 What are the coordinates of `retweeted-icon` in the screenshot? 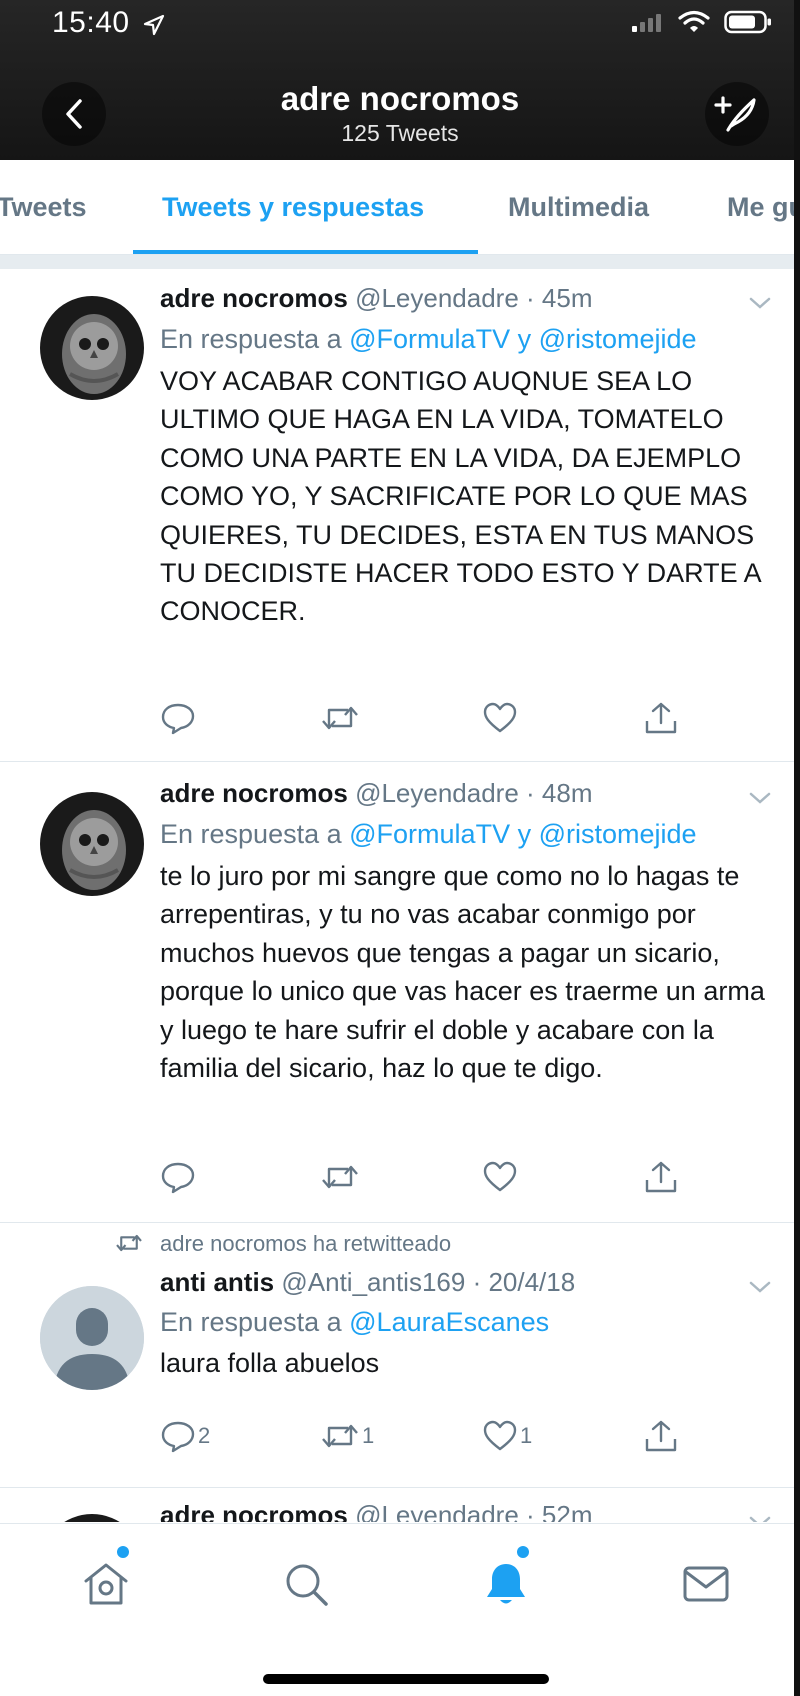 It's located at (129, 1243).